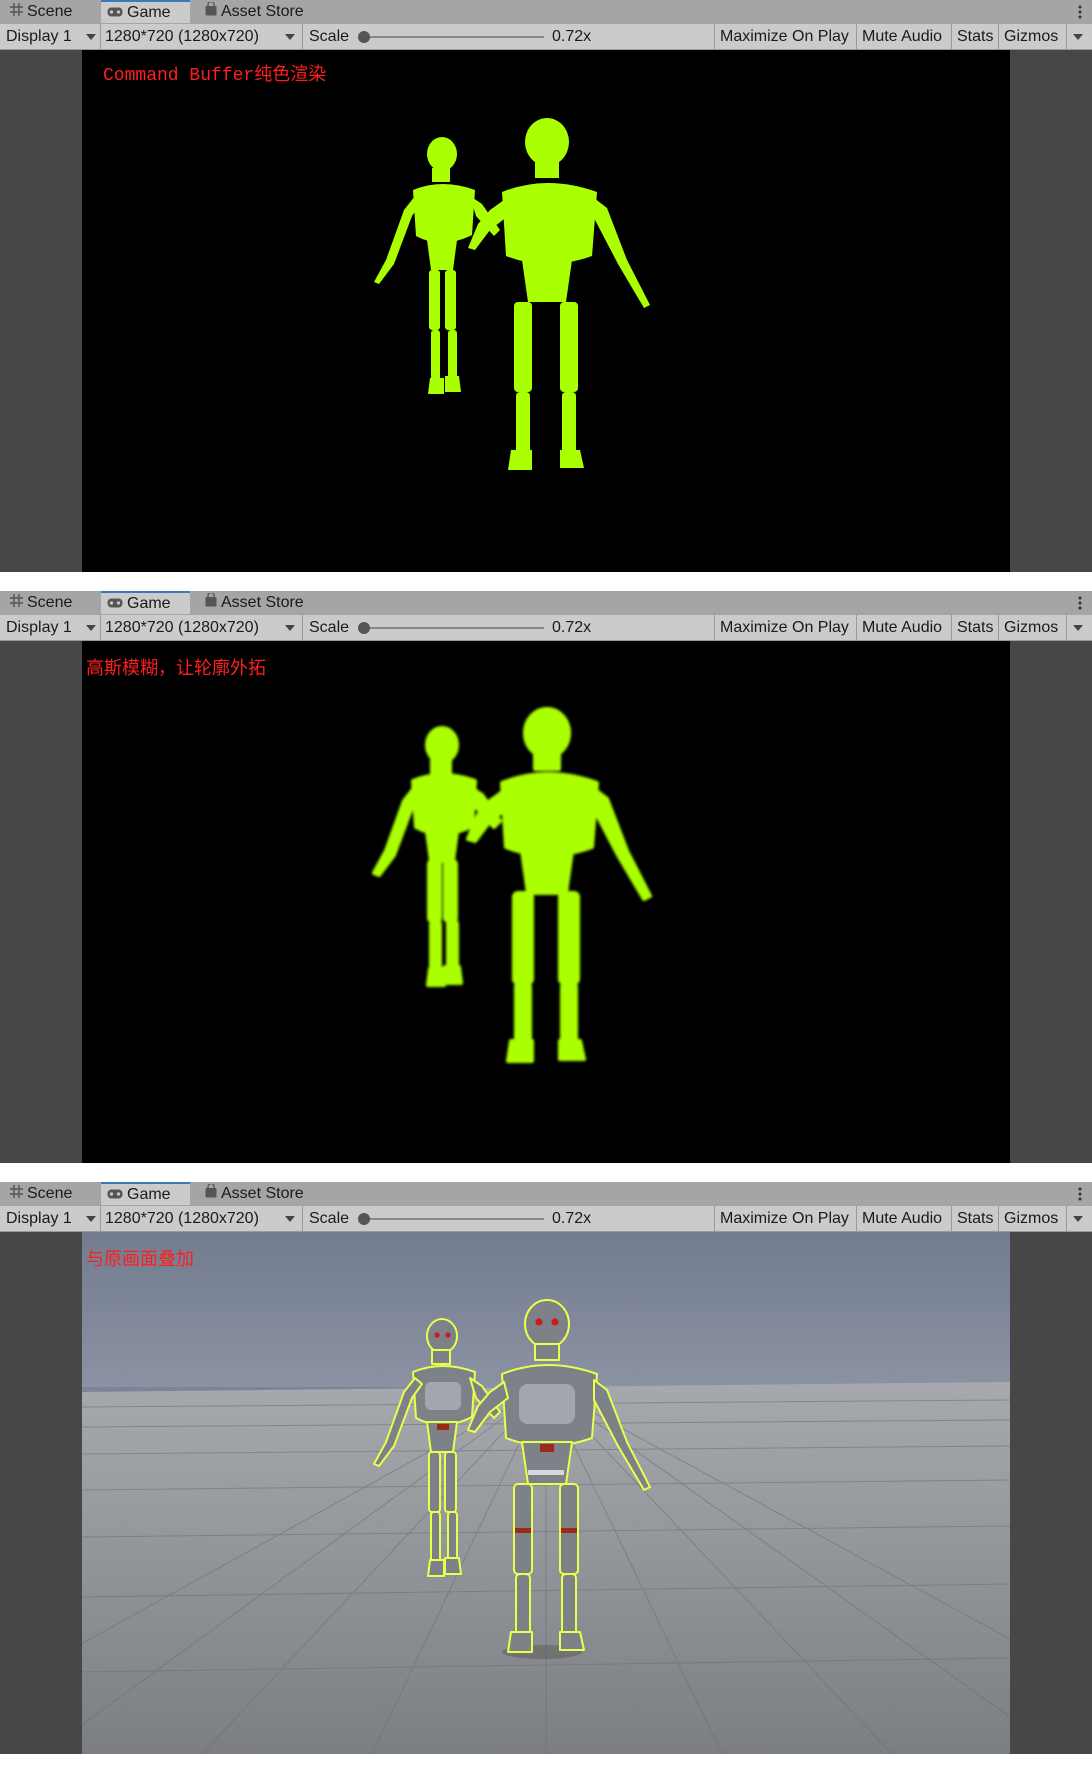 The image size is (1092, 1765). What do you see at coordinates (512, 885) in the screenshot?
I see `blurred-robot-silhouettes` at bounding box center [512, 885].